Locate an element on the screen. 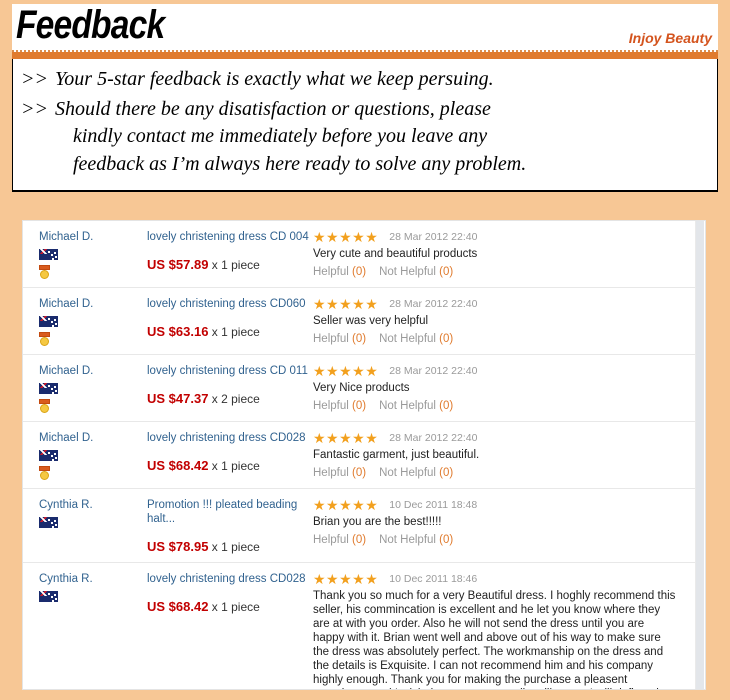 The height and width of the screenshot is (700, 730). review-date: 10 Dec 2011 18:46 is located at coordinates (433, 578).